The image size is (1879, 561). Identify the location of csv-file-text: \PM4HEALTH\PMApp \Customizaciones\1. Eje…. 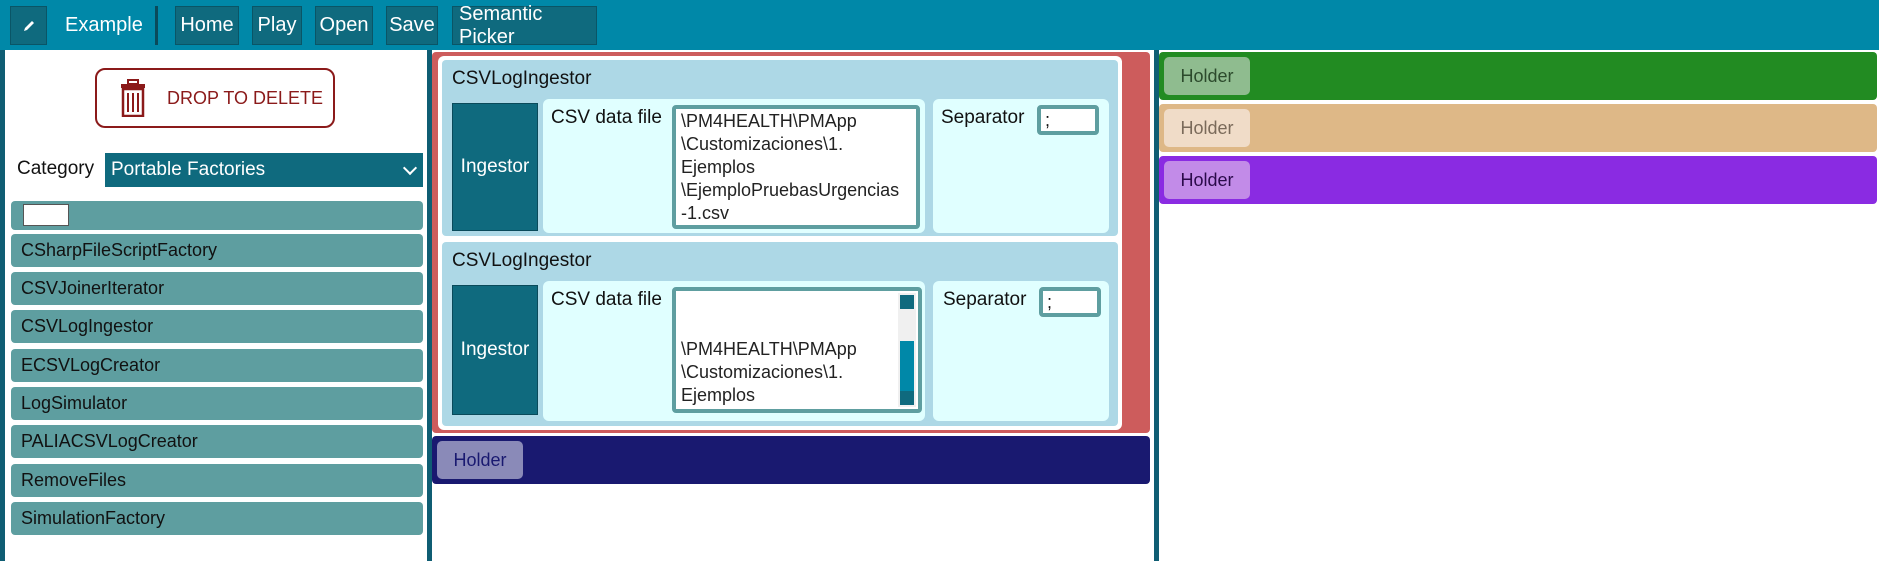
(780, 374).